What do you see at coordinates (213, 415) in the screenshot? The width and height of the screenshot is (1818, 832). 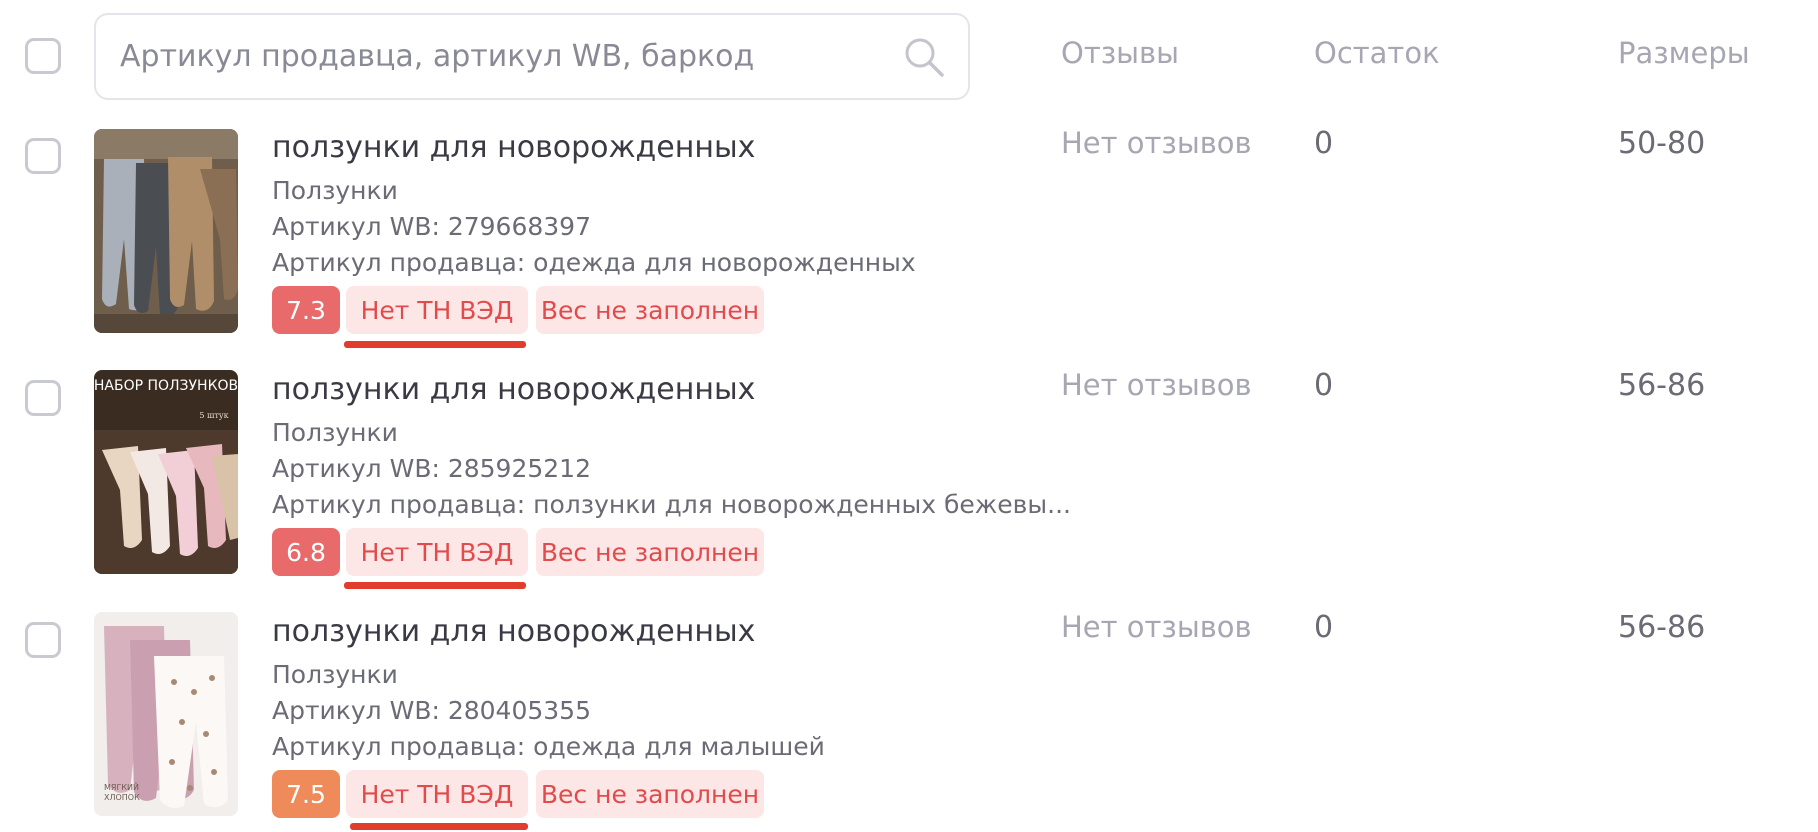 I see `image-count-text: 5 штук` at bounding box center [213, 415].